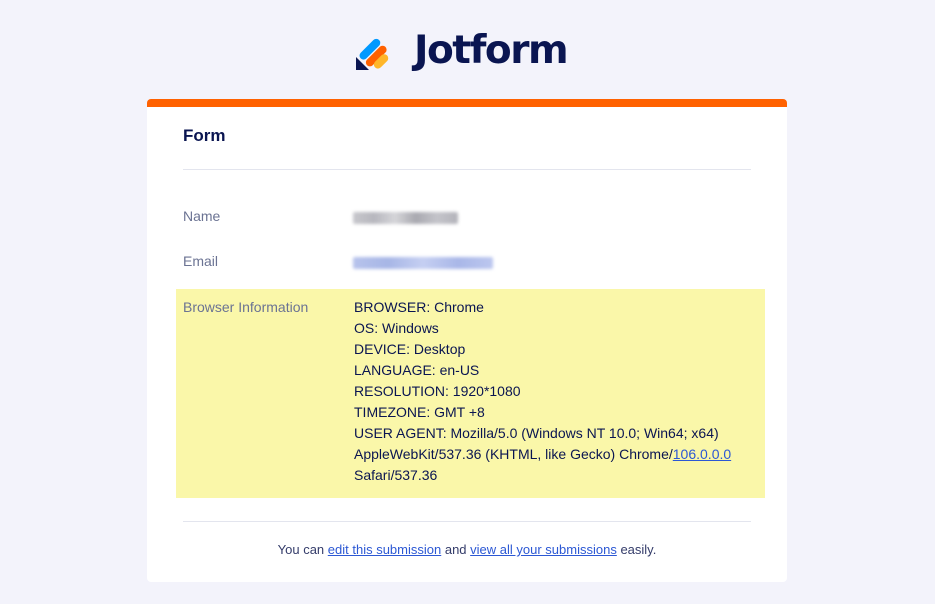  What do you see at coordinates (246, 307) in the screenshot?
I see `browser-info-label: Browser Information` at bounding box center [246, 307].